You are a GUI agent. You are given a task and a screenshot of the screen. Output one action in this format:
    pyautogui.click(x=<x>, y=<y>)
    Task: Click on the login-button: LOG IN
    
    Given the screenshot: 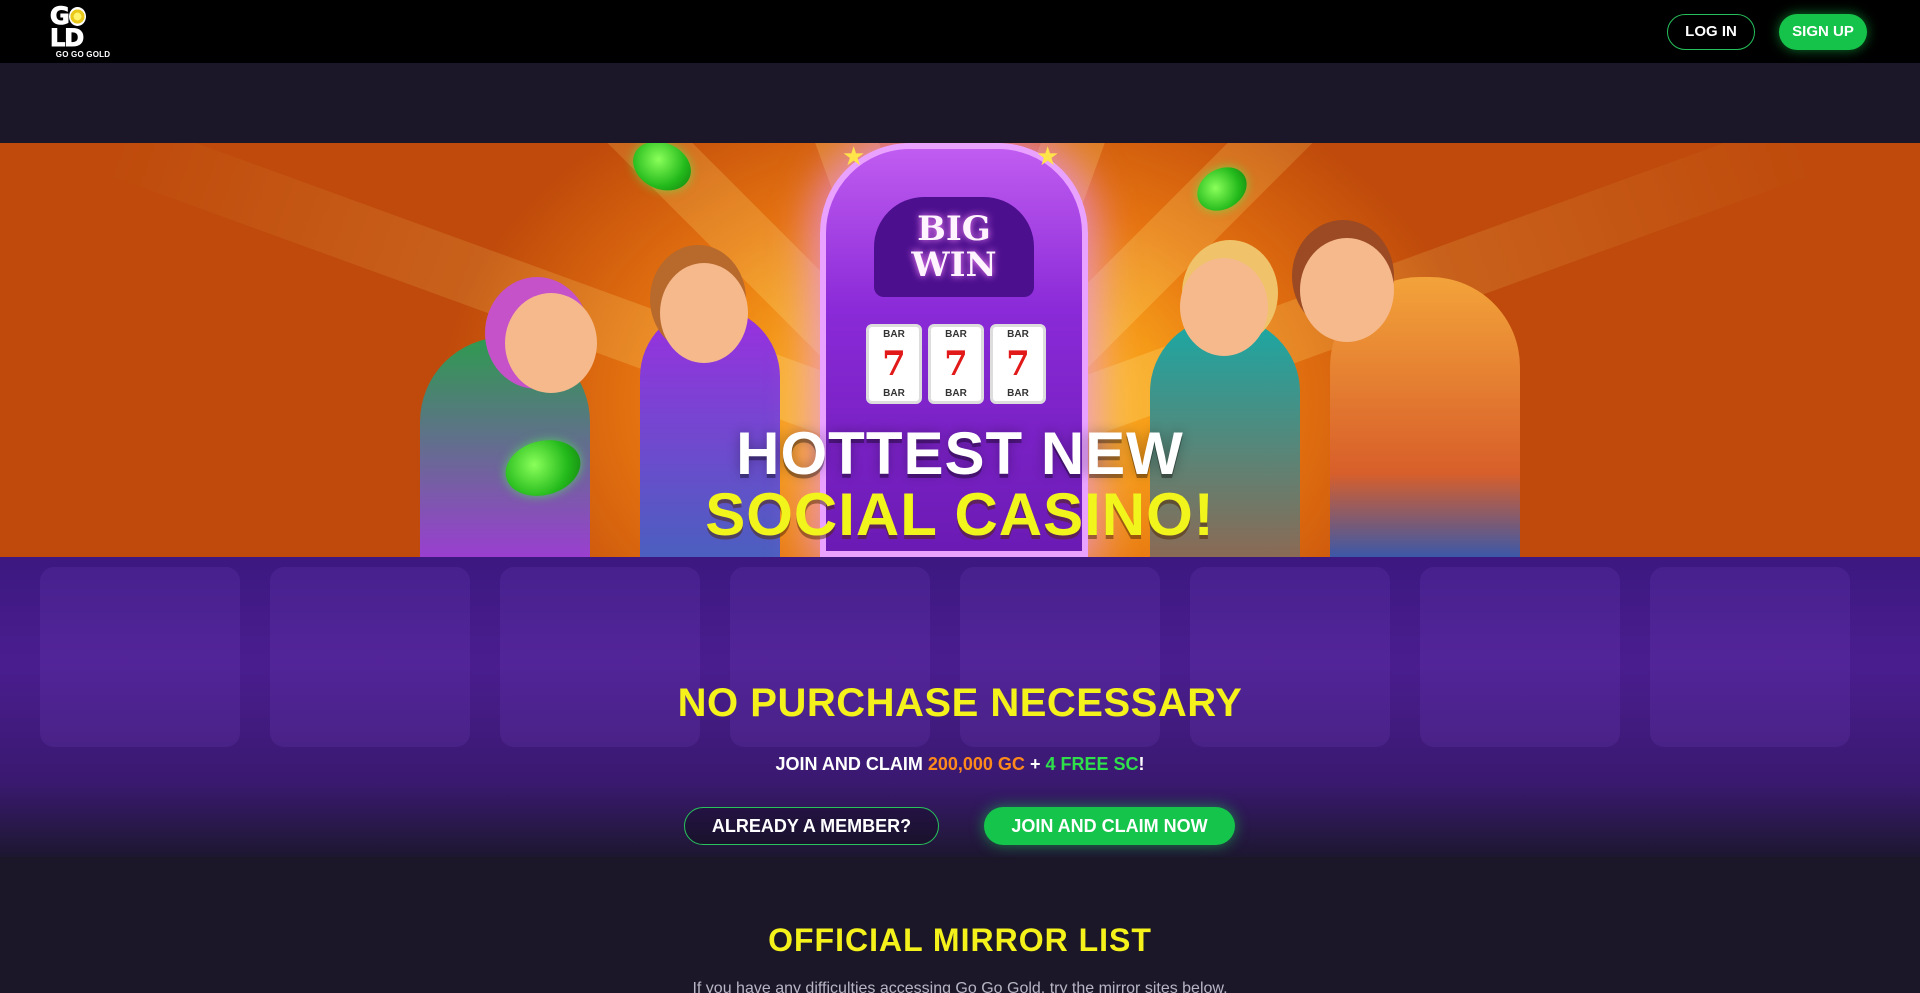 What is the action you would take?
    pyautogui.click(x=1711, y=31)
    